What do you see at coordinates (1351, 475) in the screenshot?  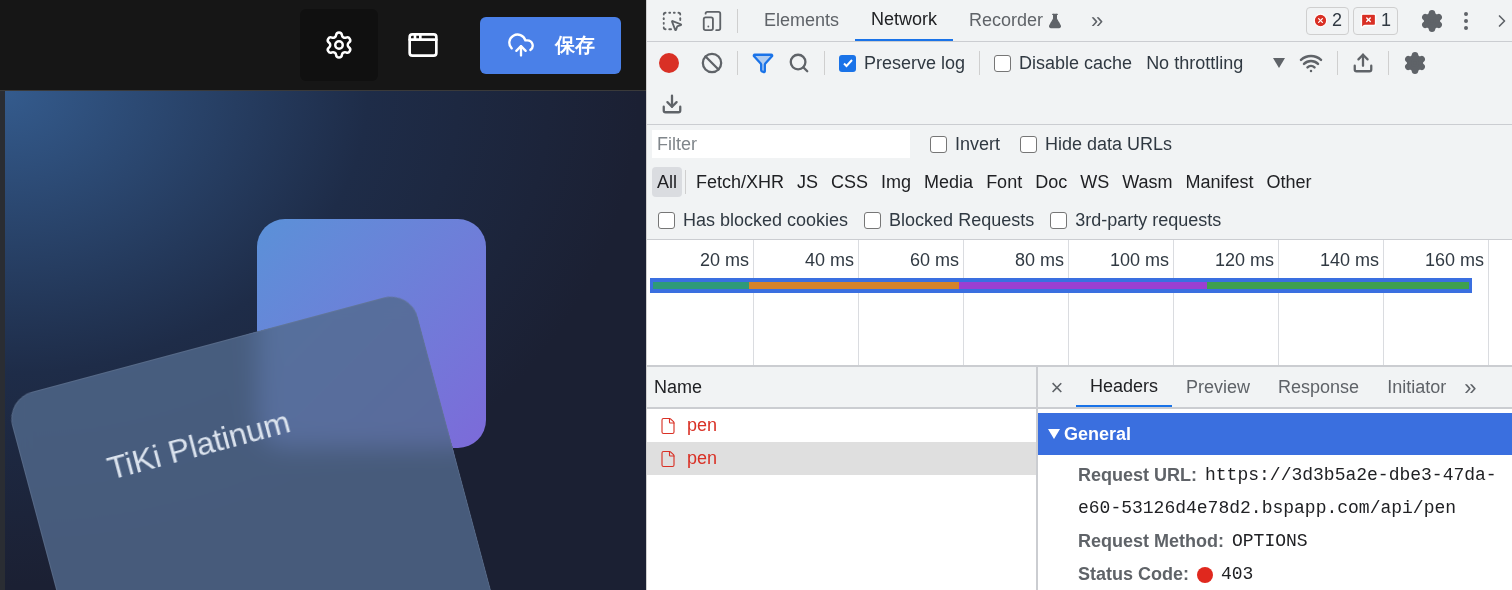 I see `field-value: https://3d3b5a2e-dbe3-47da-` at bounding box center [1351, 475].